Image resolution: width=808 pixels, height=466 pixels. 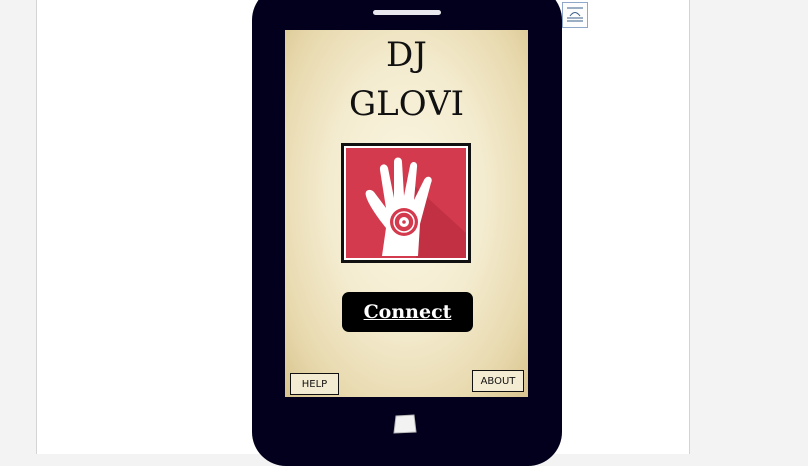 I want to click on app-title-line2: GLOVI, so click(x=406, y=104).